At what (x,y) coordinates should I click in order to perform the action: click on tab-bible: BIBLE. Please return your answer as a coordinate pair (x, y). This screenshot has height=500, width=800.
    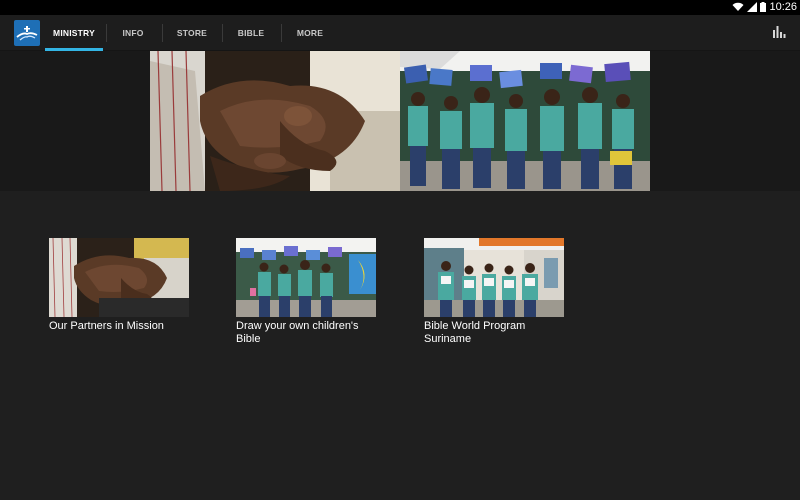
    Looking at the image, I should click on (251, 33).